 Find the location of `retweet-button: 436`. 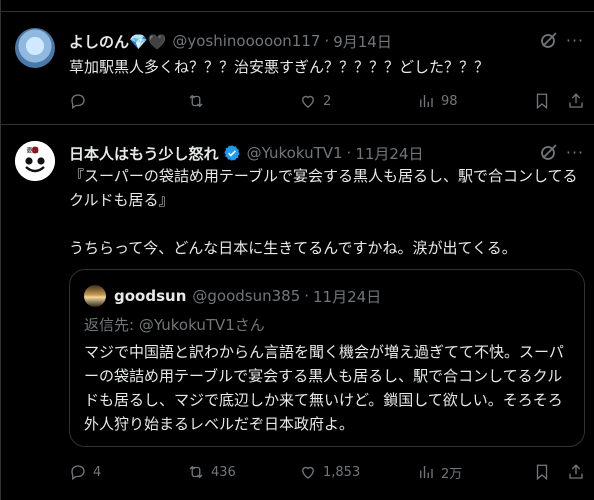

retweet-button: 436 is located at coordinates (211, 472).